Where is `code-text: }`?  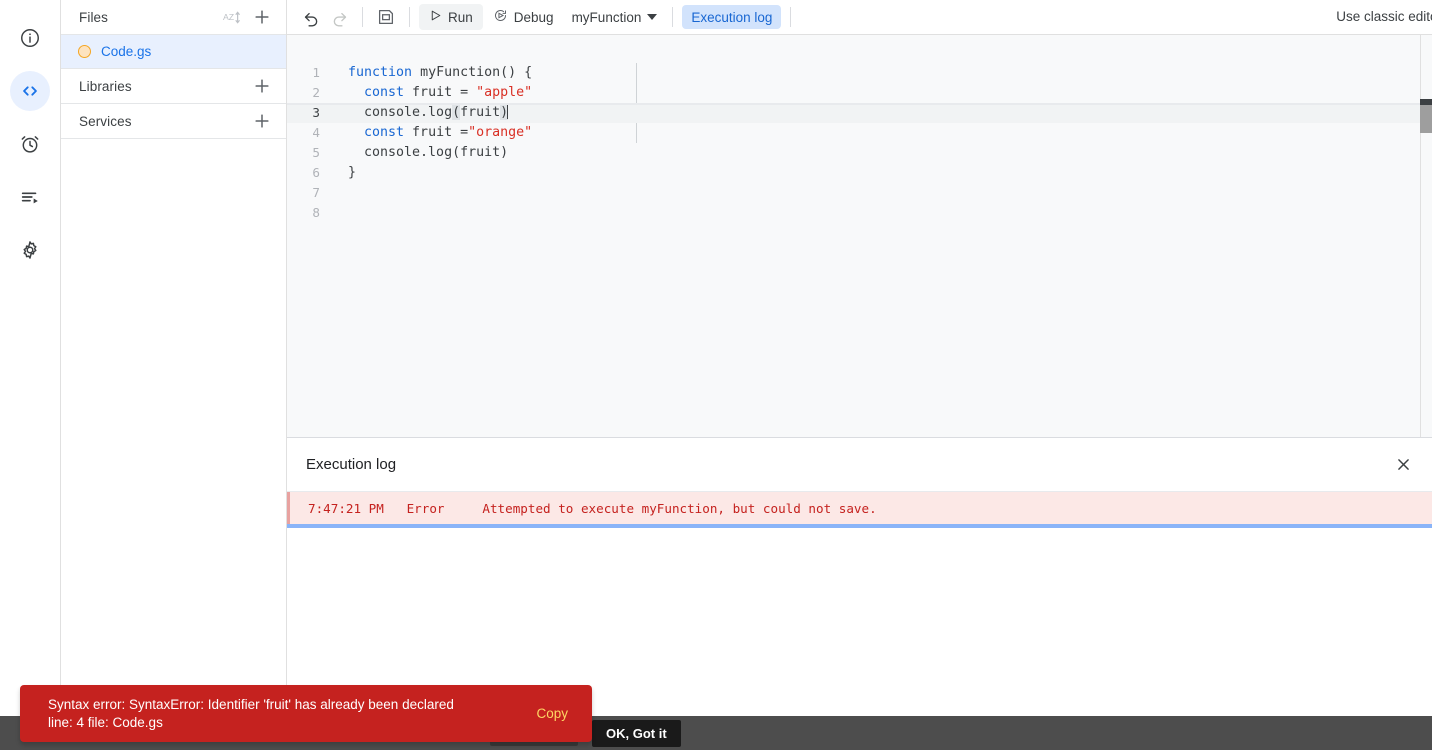
code-text: } is located at coordinates (344, 173).